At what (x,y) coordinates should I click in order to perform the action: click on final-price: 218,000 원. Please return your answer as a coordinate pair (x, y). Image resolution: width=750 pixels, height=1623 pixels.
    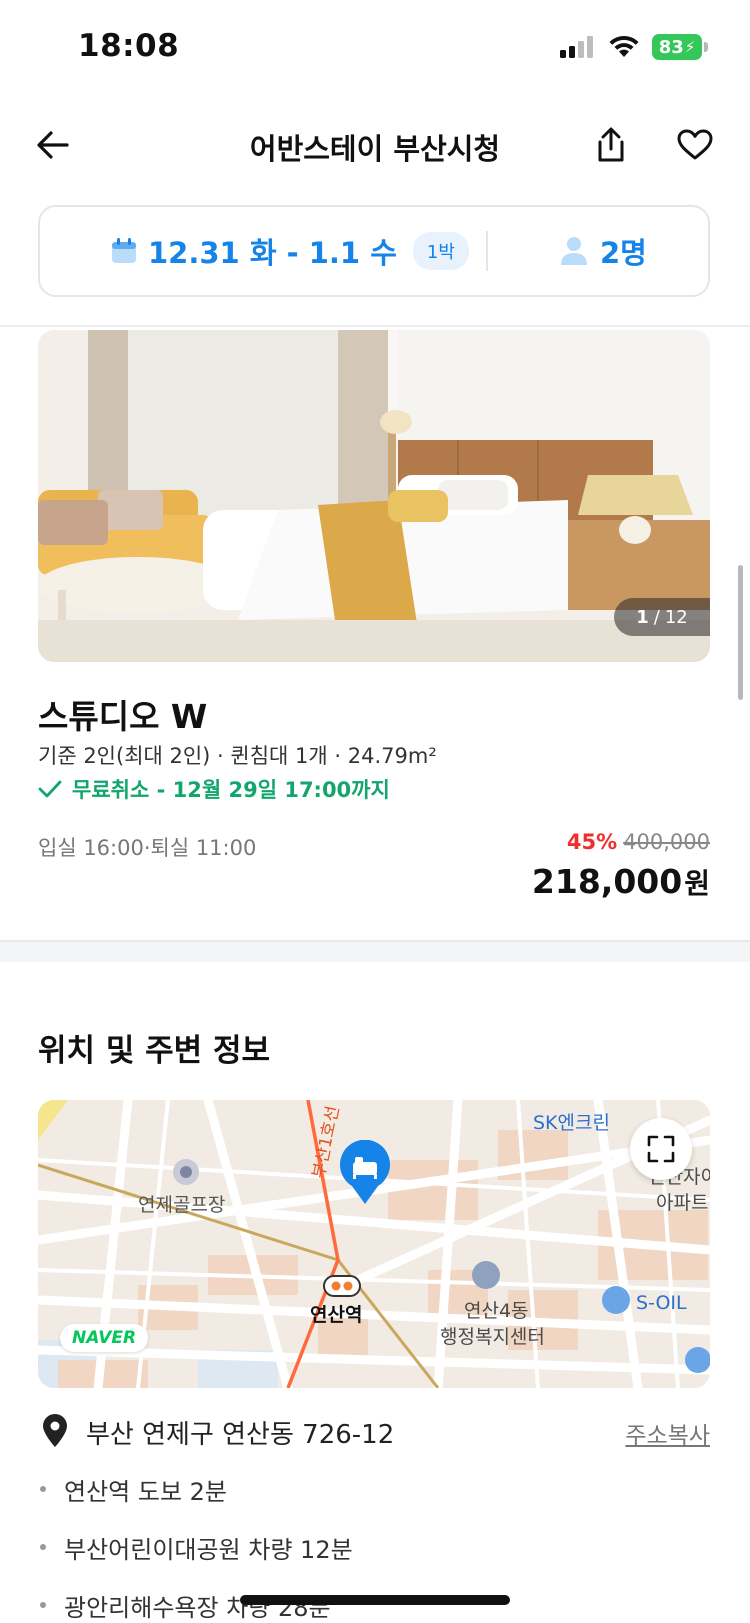
    Looking at the image, I should click on (621, 882).